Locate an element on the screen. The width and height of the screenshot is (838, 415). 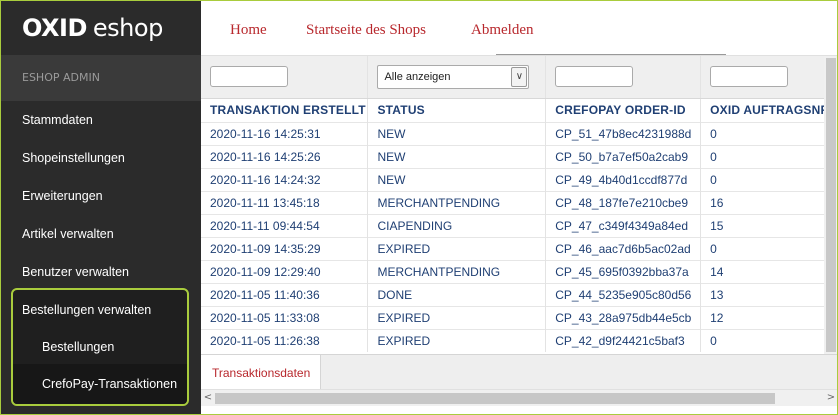
filter-cell-created is located at coordinates (285, 77).